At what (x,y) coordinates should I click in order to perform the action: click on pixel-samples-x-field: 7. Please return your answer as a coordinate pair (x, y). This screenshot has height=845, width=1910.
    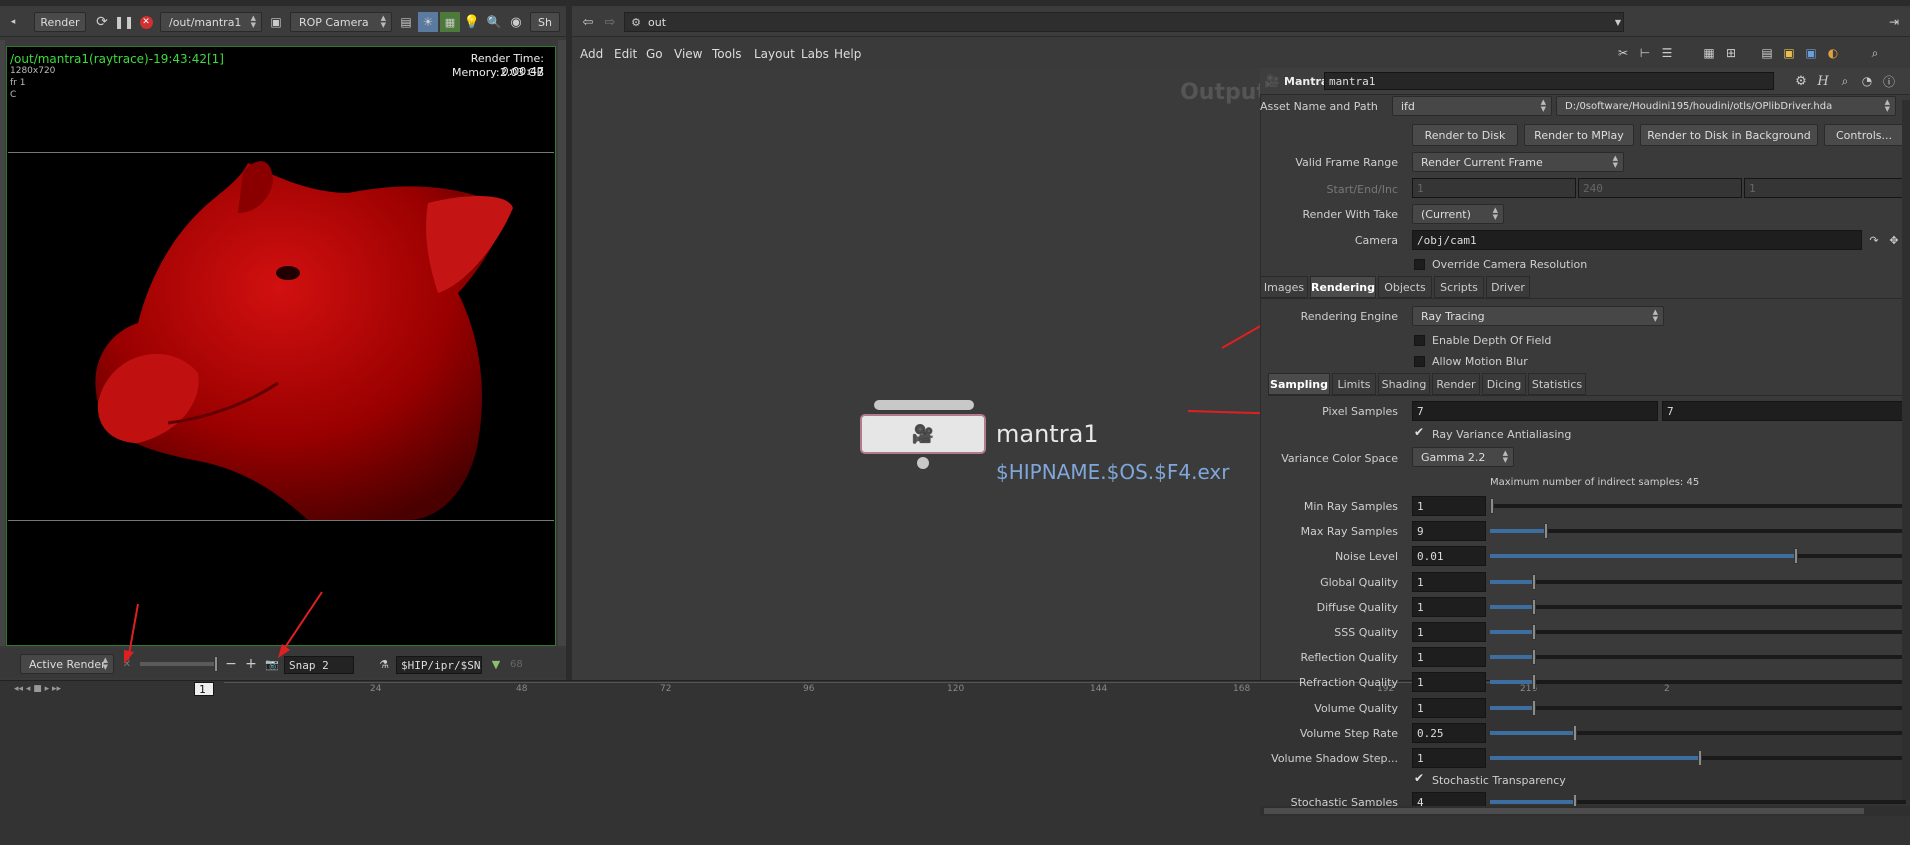
    Looking at the image, I should click on (1535, 411).